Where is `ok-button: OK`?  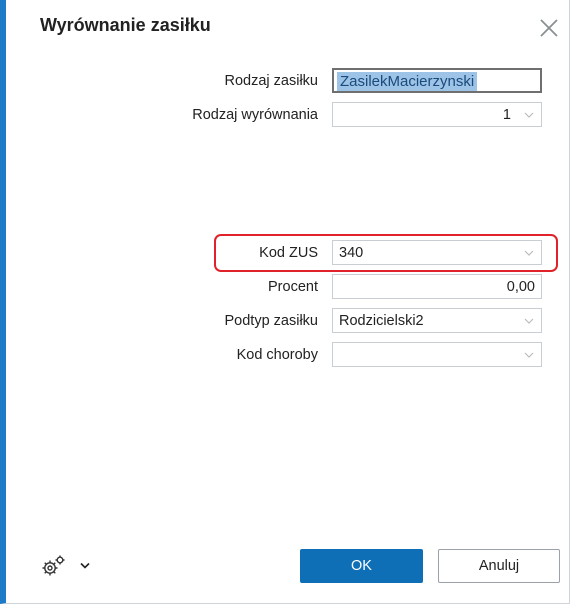
ok-button: OK is located at coordinates (361, 566).